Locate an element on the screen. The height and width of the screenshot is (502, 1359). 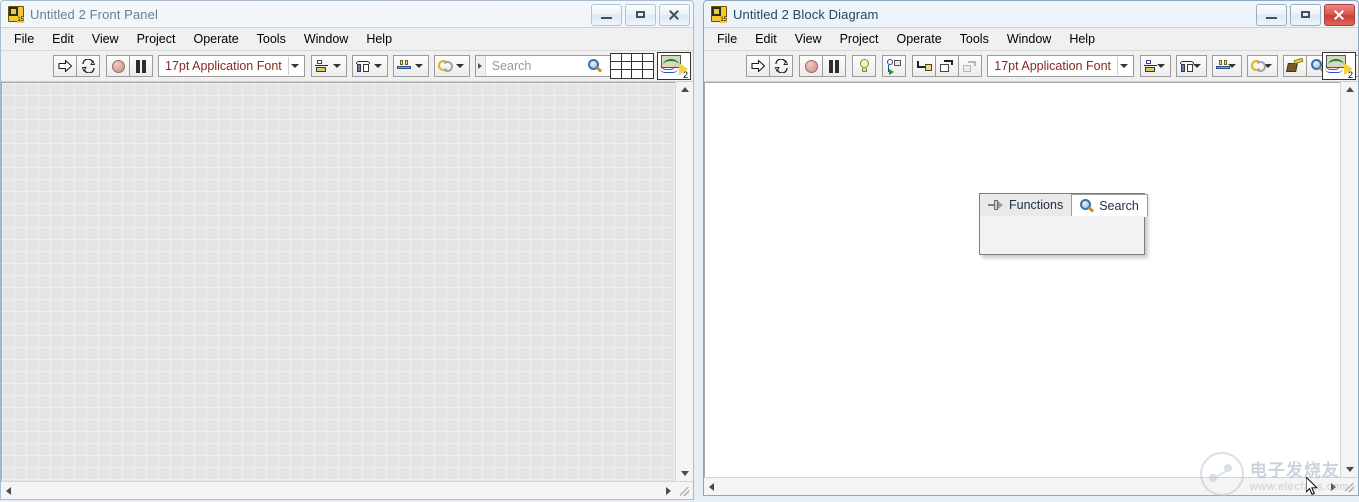
step-into-button is located at coordinates (924, 66).